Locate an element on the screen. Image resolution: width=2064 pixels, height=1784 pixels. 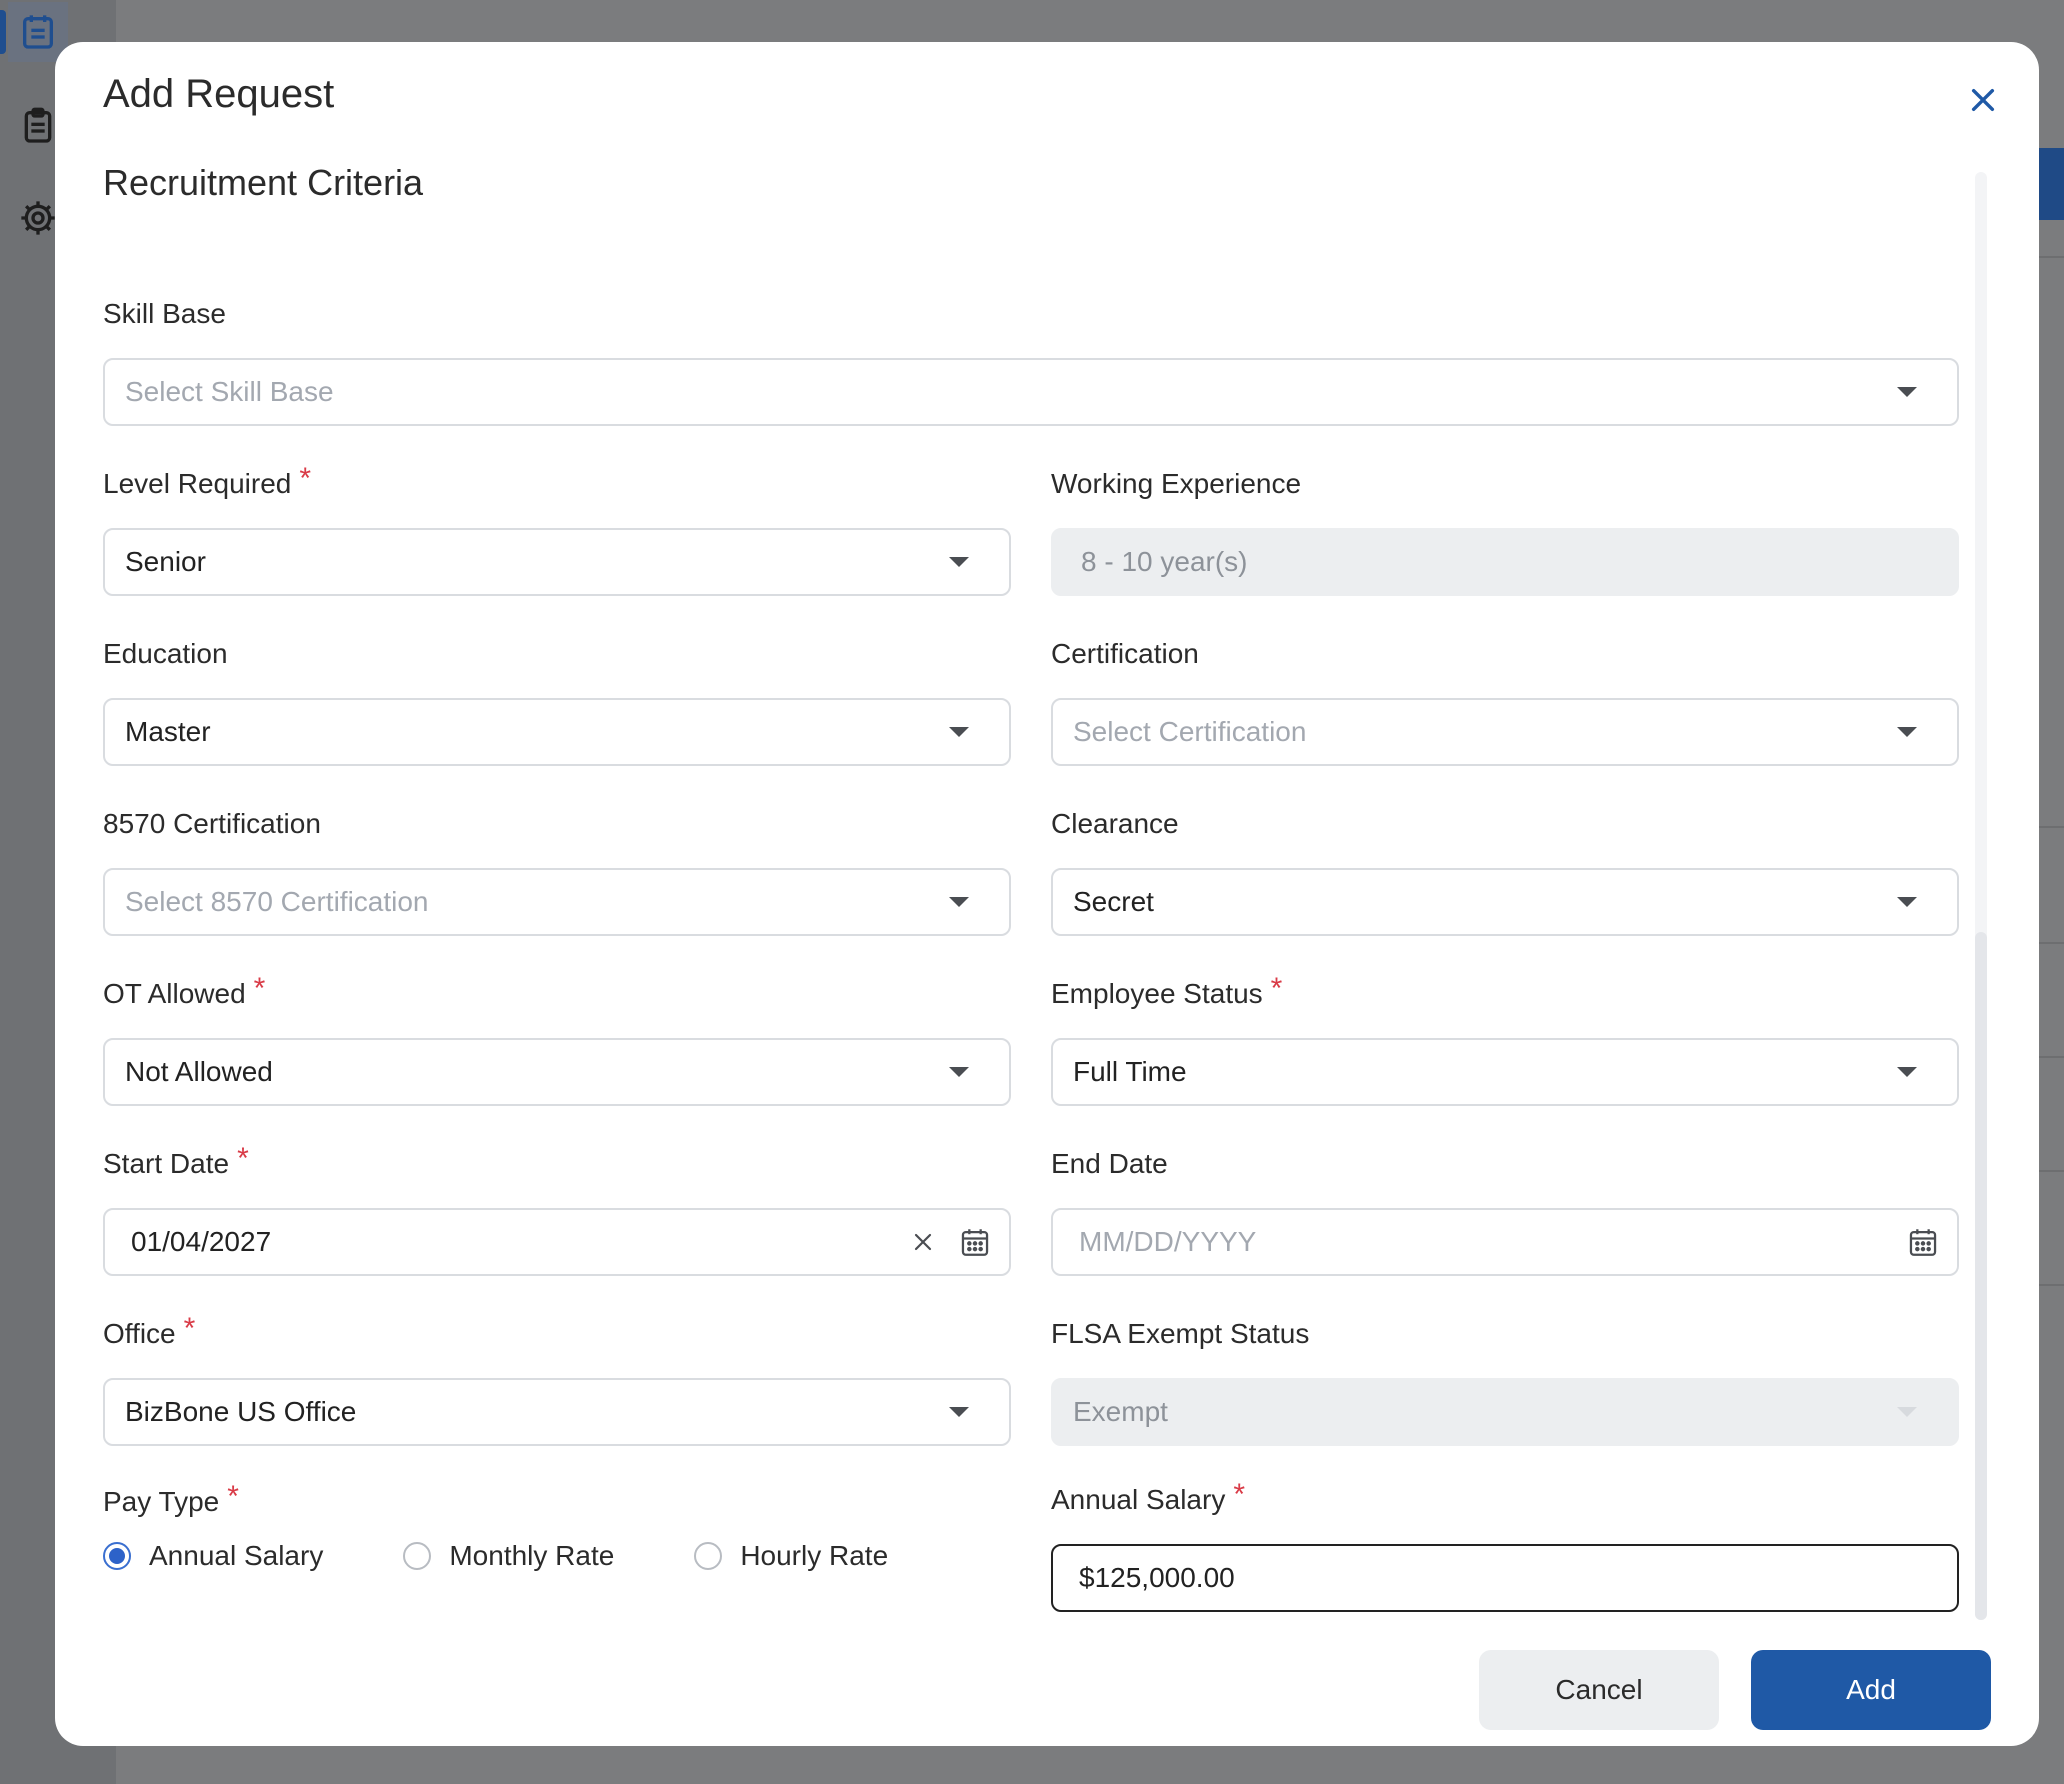
office-value: BizBone US Office is located at coordinates (241, 1411).